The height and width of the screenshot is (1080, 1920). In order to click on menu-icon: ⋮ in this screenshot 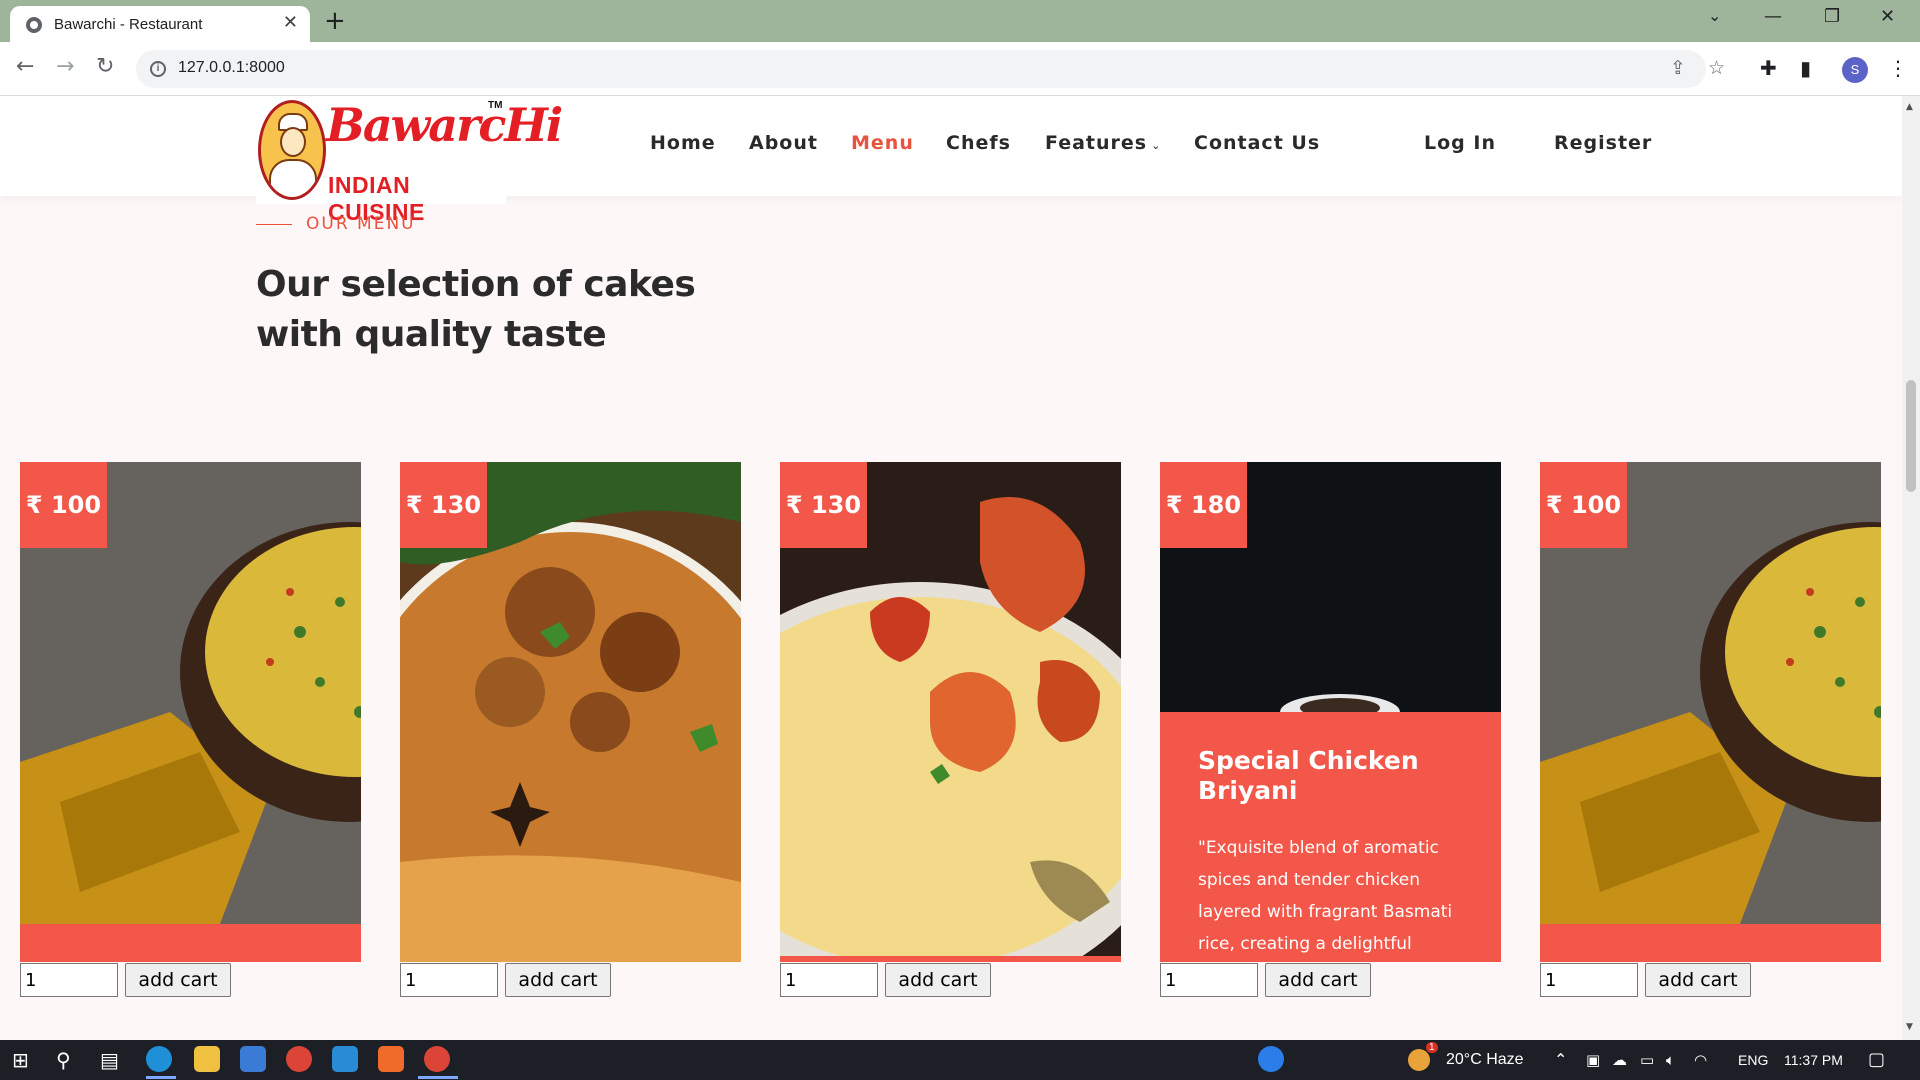, I will do `click(1898, 68)`.